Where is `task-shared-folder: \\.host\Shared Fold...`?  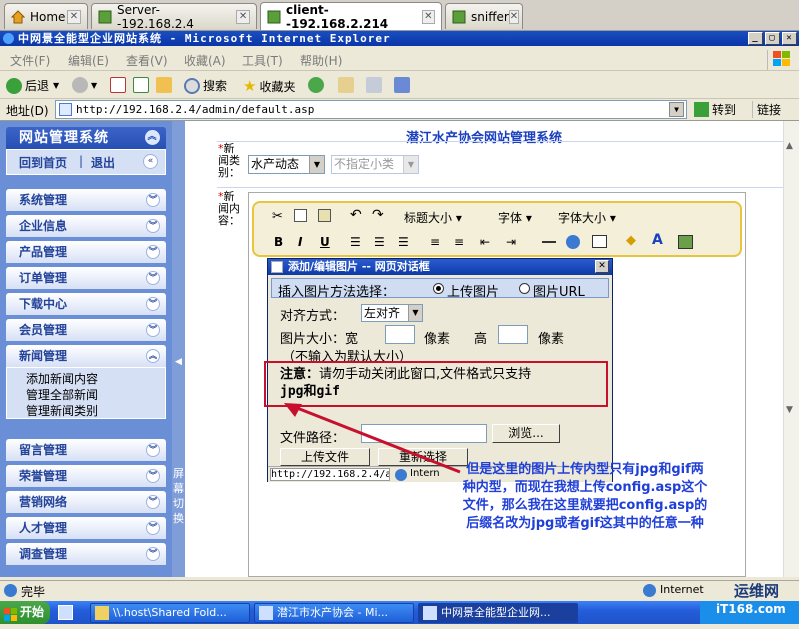
task-shared-folder: \\.host\Shared Fold... is located at coordinates (170, 613).